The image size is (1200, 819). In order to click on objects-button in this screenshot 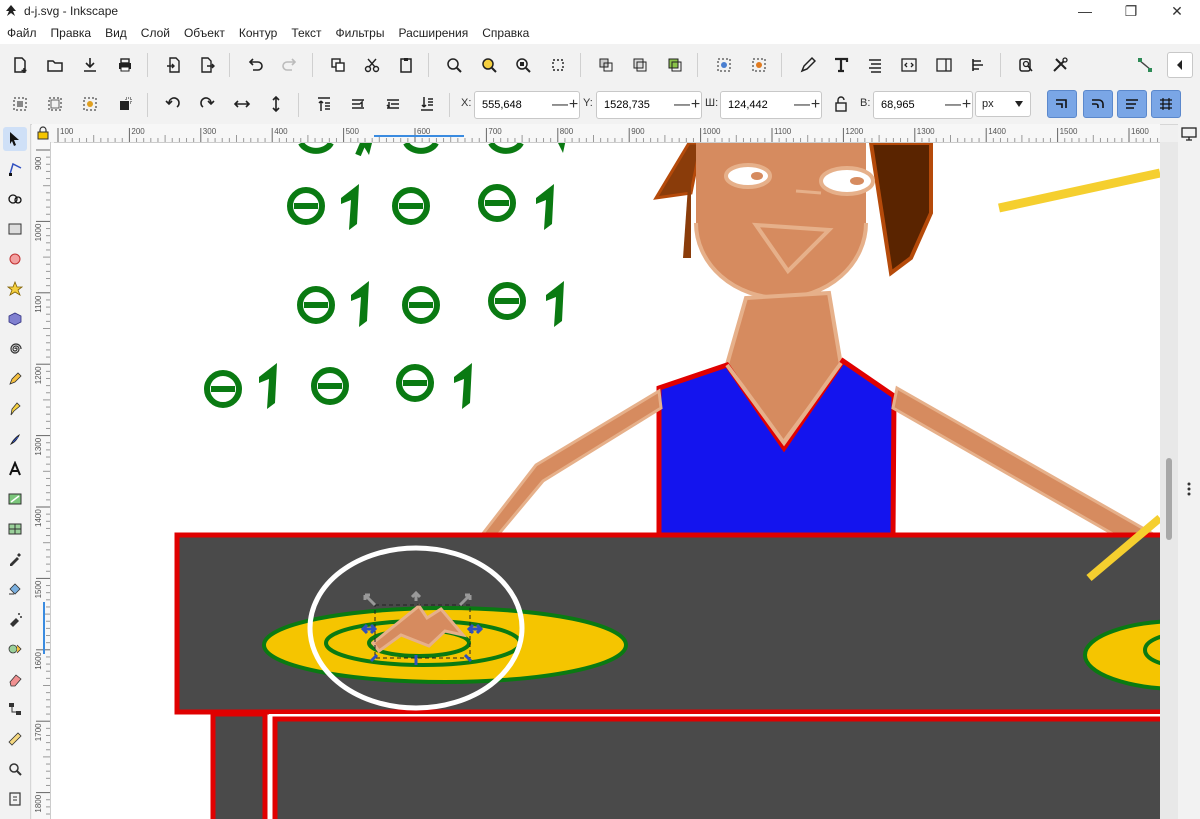, I will do `click(978, 65)`.